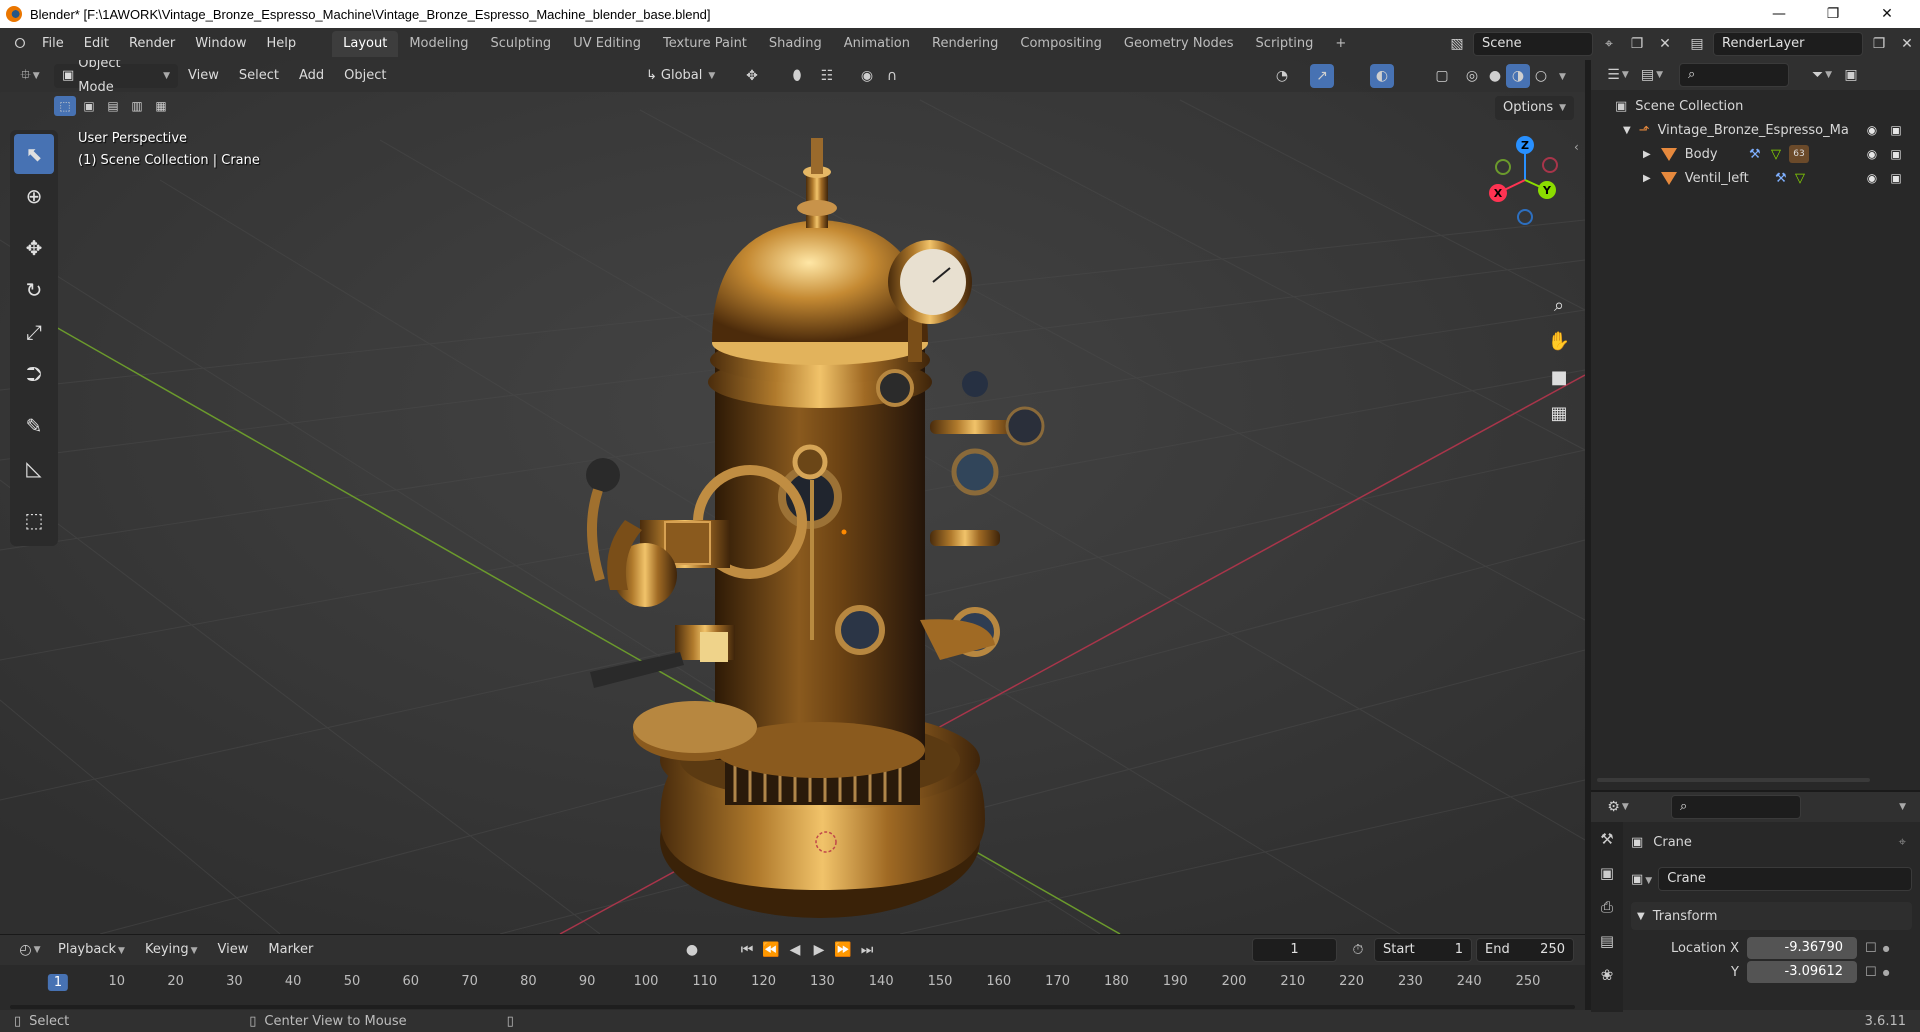 This screenshot has height=1032, width=1920. Describe the element at coordinates (352, 981) in the screenshot. I see `timeline-frame-50: 50` at that location.